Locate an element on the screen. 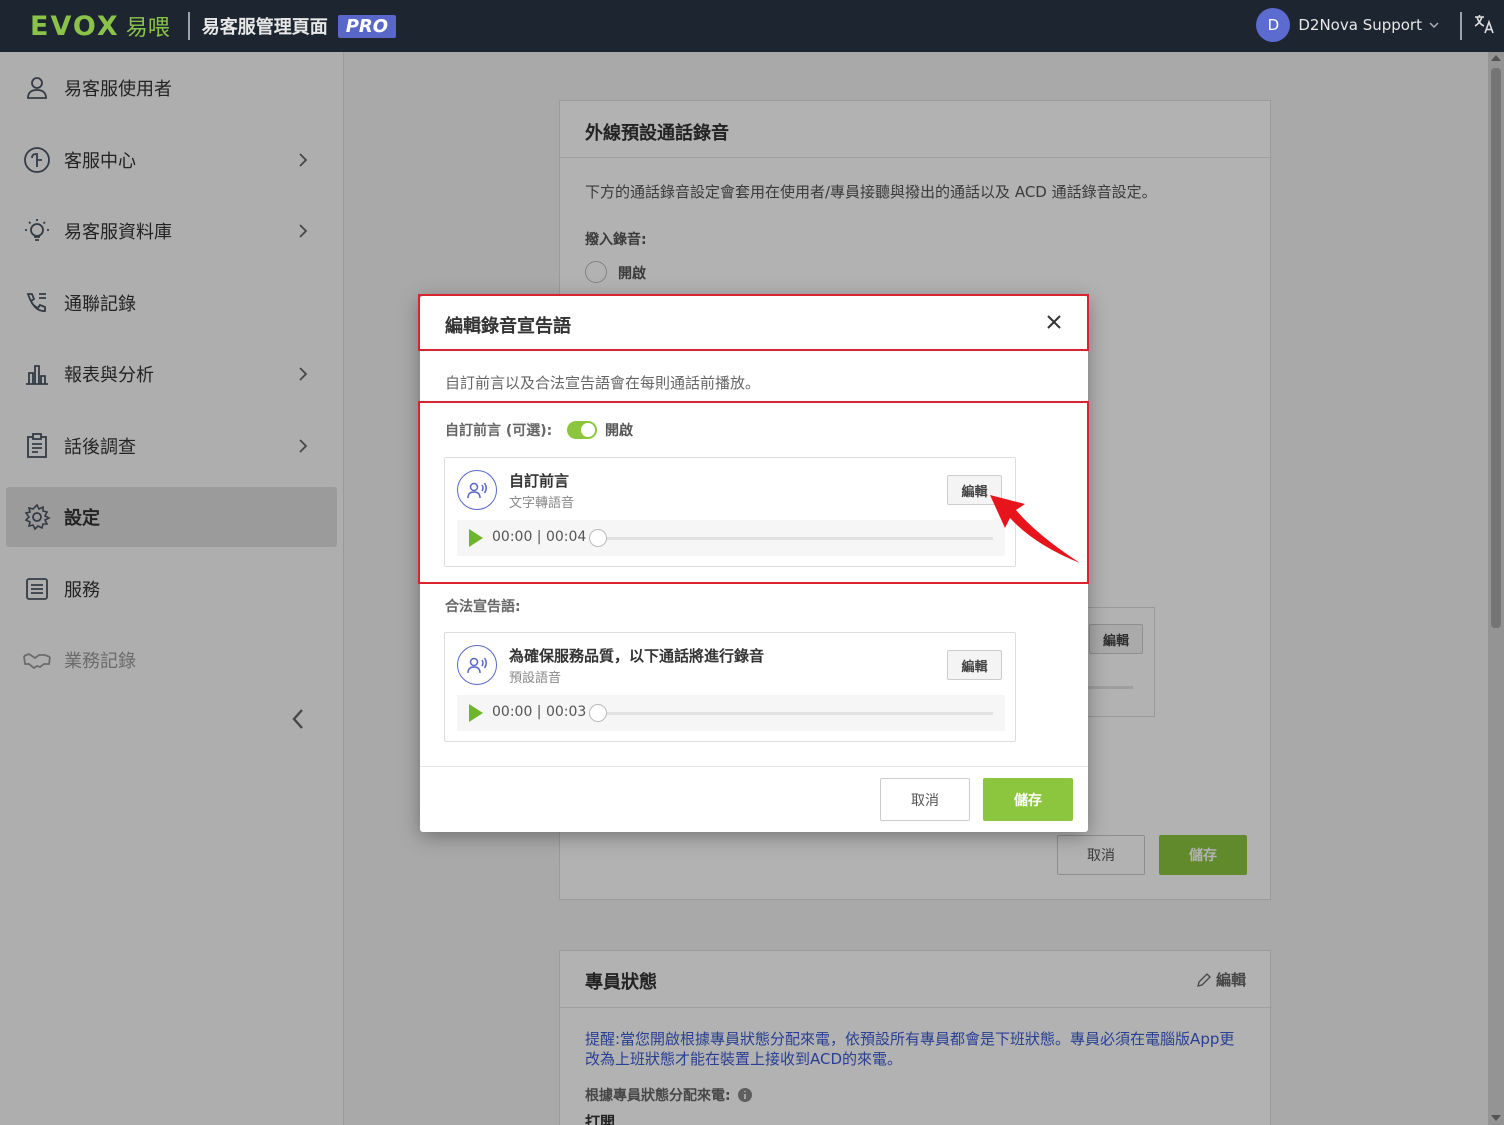  play-icon is located at coordinates (476, 713).